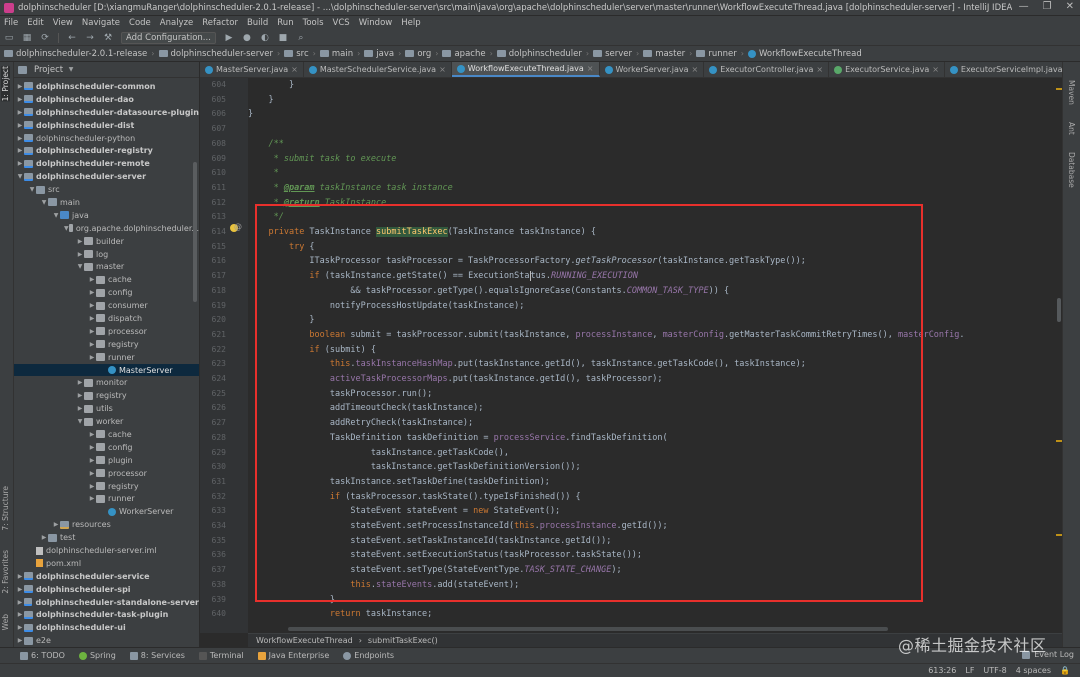 The width and height of the screenshot is (1080, 677). I want to click on breadcrumb-item: dolphinscheduler-2.0.1-release, so click(75, 54).